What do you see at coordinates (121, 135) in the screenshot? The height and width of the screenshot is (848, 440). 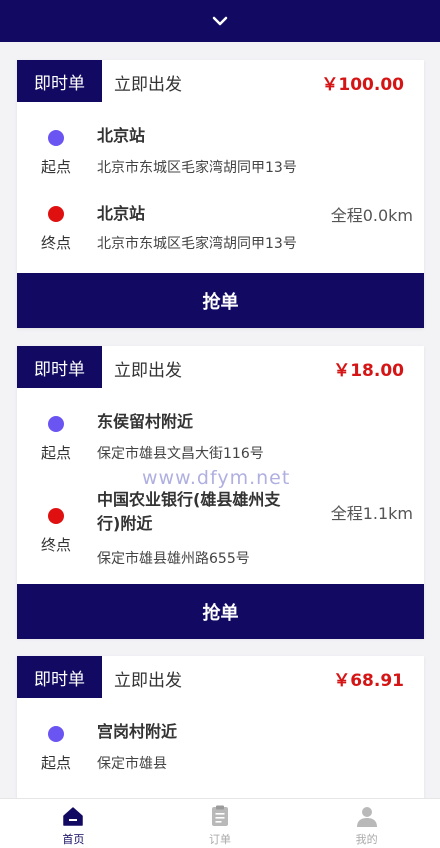 I see `start-name: 北京站` at bounding box center [121, 135].